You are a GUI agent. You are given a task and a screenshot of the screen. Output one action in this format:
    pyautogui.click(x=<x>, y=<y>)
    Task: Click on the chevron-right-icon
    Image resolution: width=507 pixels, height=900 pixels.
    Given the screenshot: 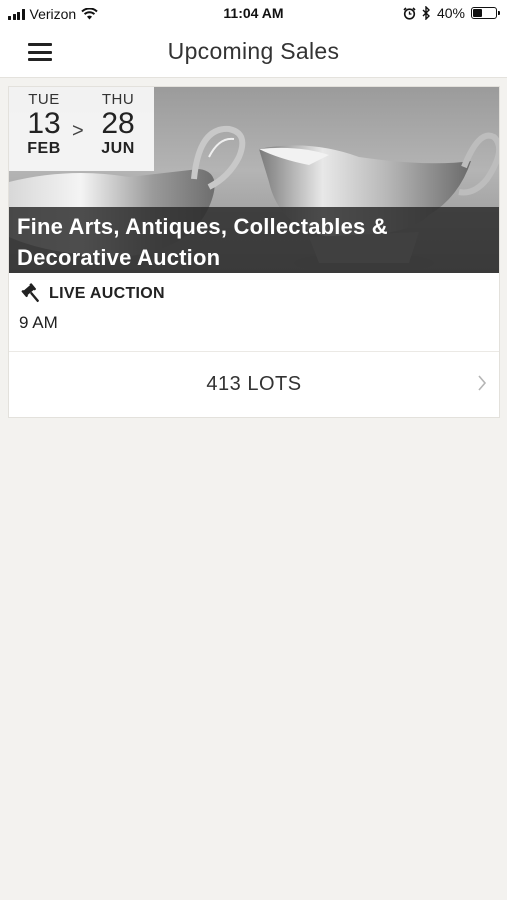 What is the action you would take?
    pyautogui.click(x=482, y=383)
    